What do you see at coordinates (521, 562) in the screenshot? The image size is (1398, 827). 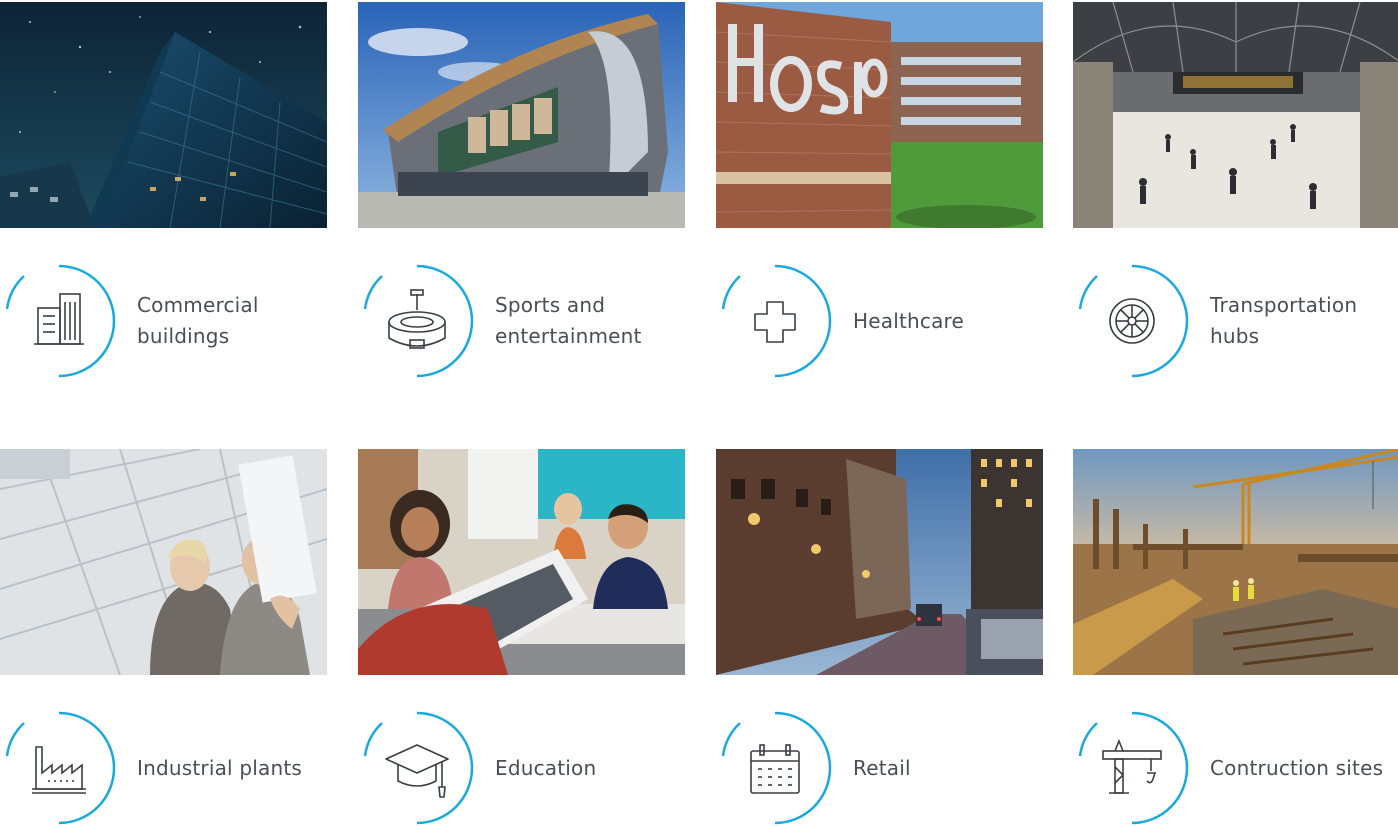 I see `education-photo` at bounding box center [521, 562].